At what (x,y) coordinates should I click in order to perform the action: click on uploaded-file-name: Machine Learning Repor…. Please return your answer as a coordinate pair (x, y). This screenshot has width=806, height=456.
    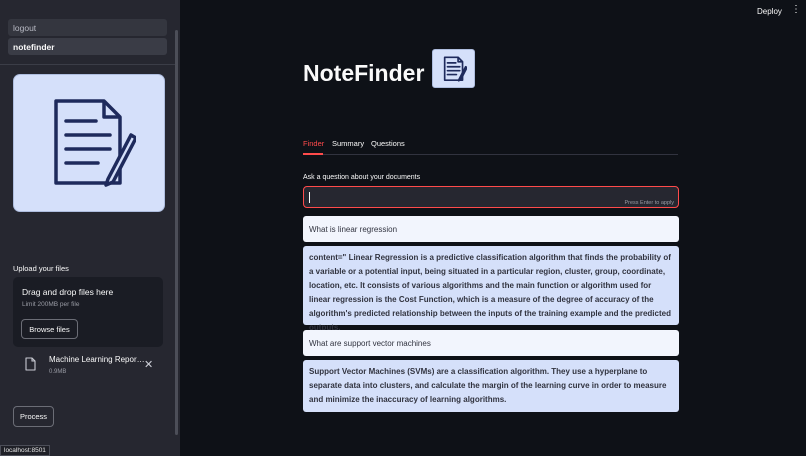
    Looking at the image, I should click on (97, 359).